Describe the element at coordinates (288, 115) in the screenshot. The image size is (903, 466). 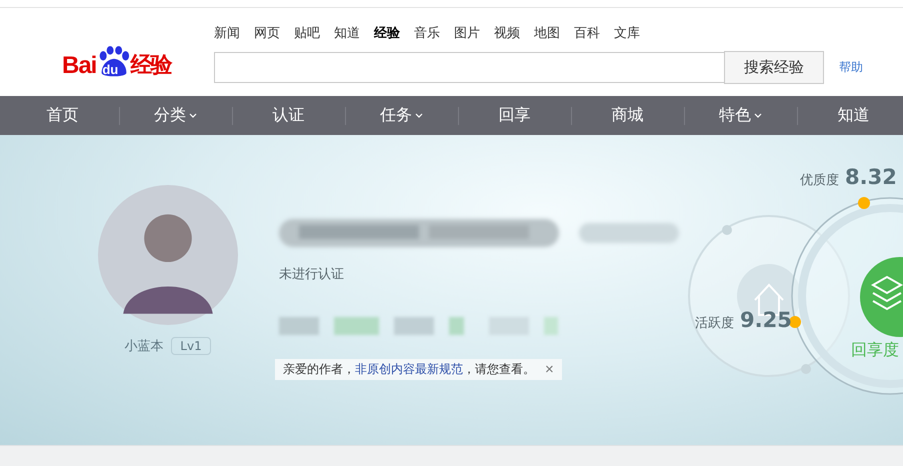
I see `nav-item: 认证` at that location.